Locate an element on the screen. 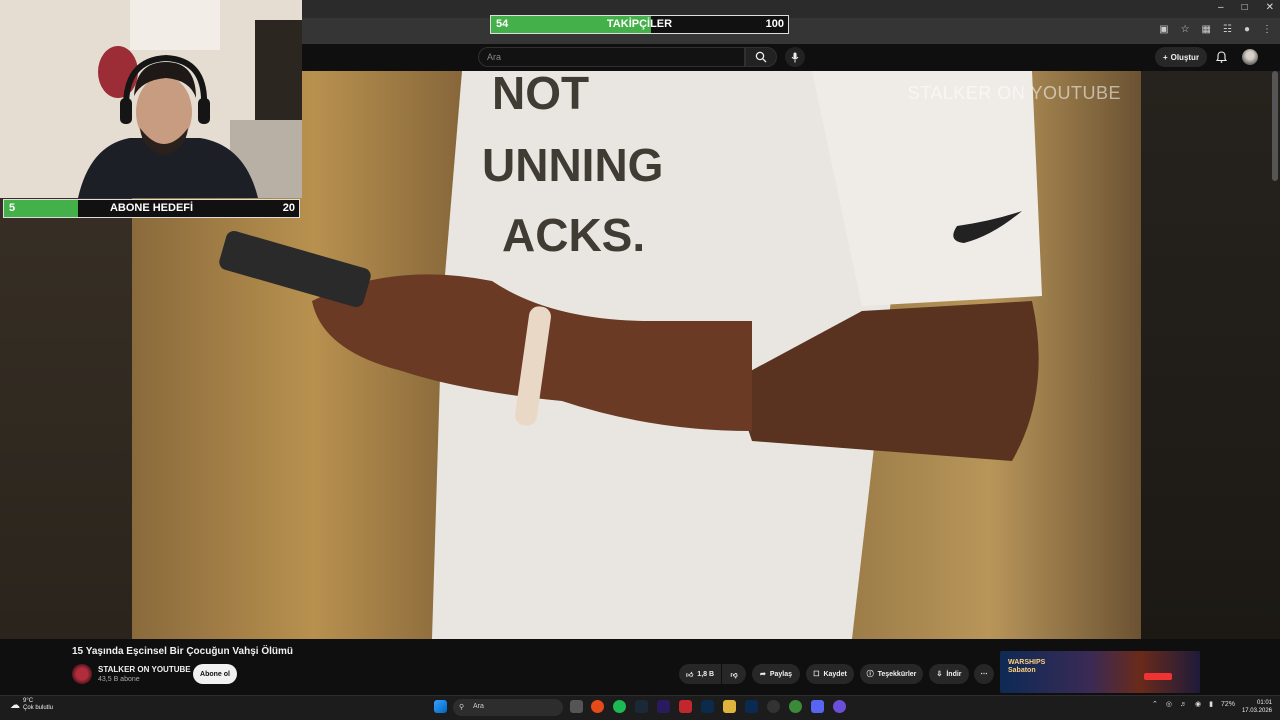 Image resolution: width=1280 pixels, height=720 pixels. search-placeholder: Ara is located at coordinates (494, 57).